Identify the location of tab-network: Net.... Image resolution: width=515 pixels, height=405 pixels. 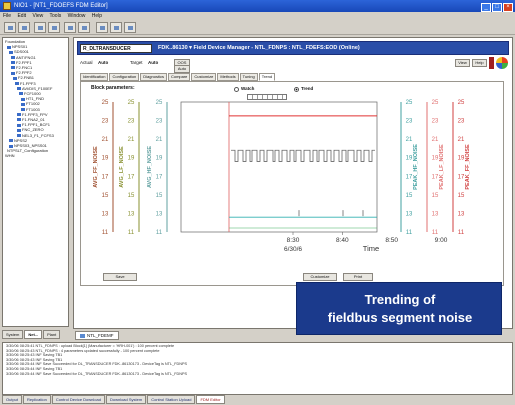
(33, 334).